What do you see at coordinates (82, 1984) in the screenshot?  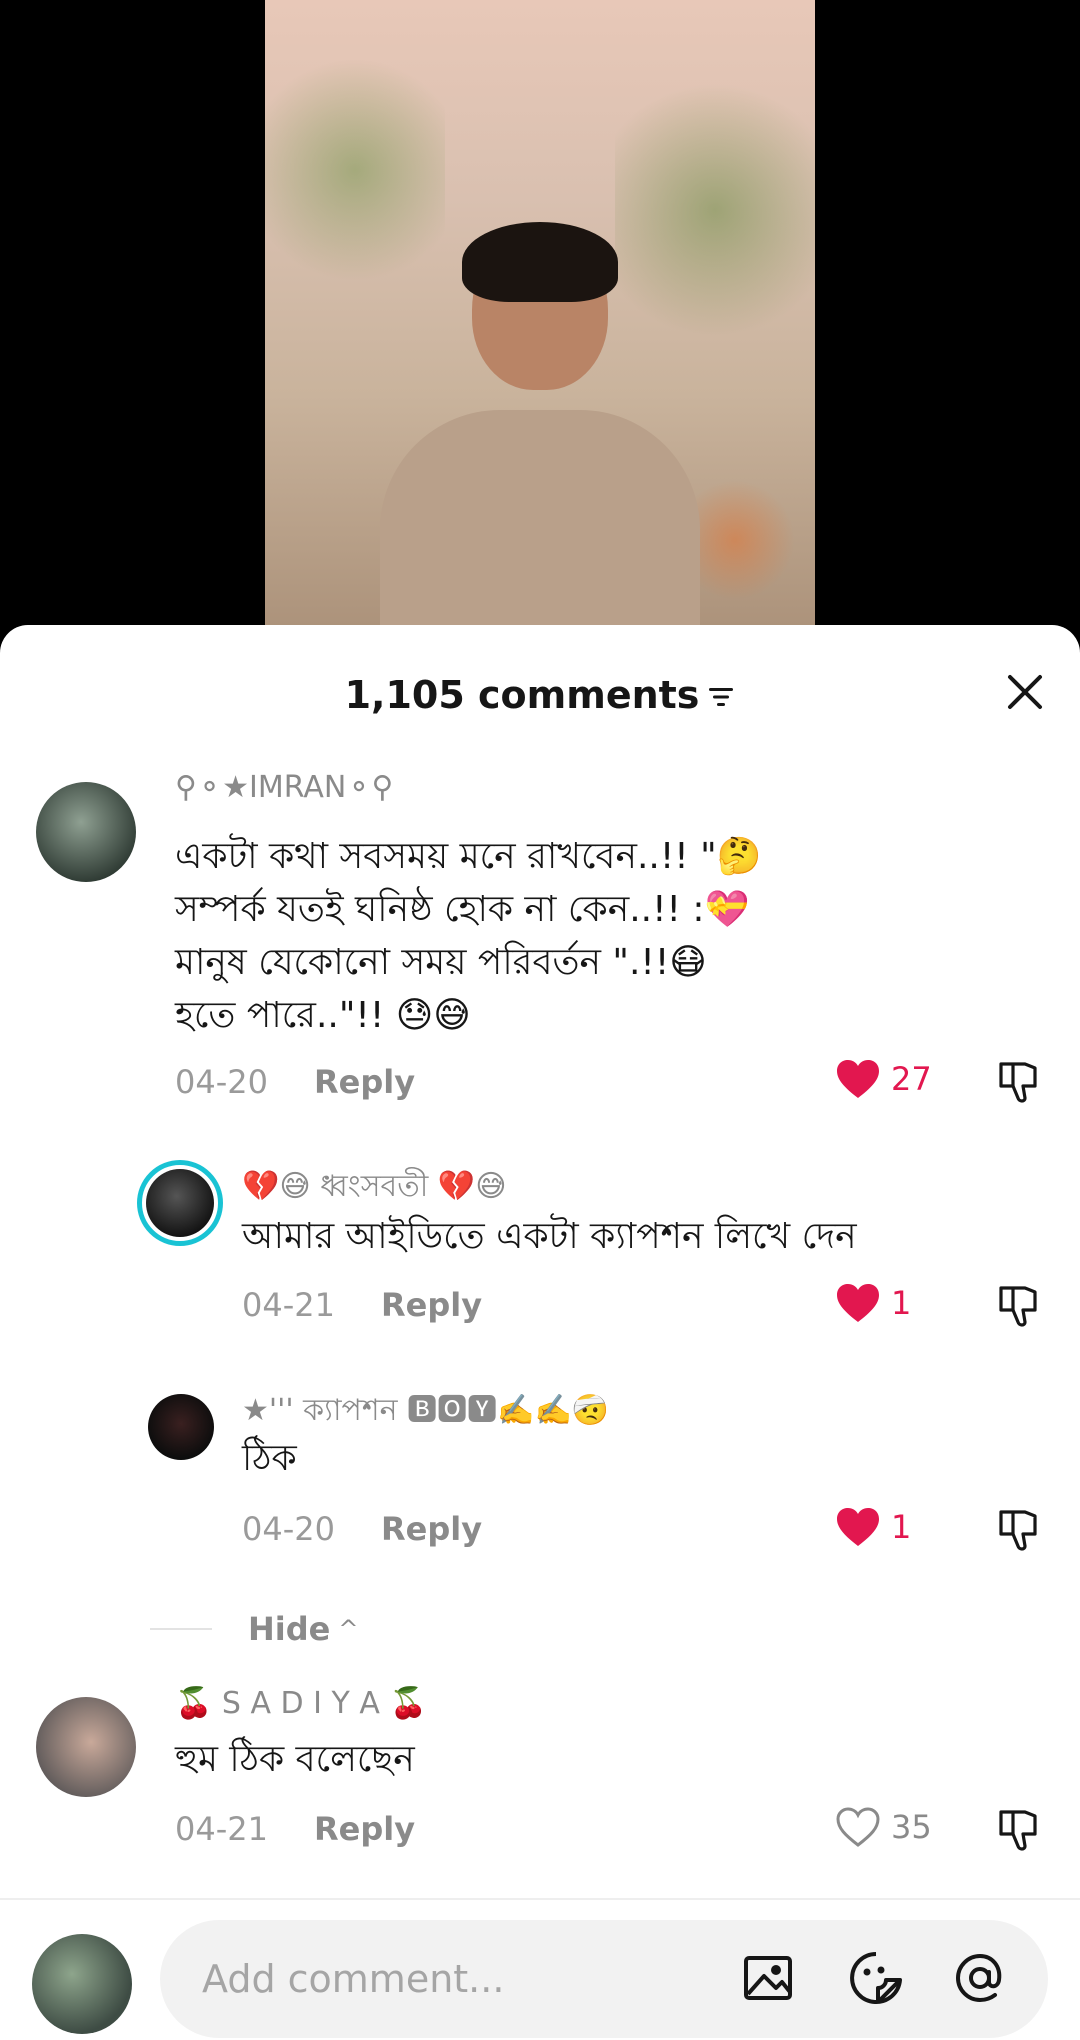 I see `current-user-avatar` at bounding box center [82, 1984].